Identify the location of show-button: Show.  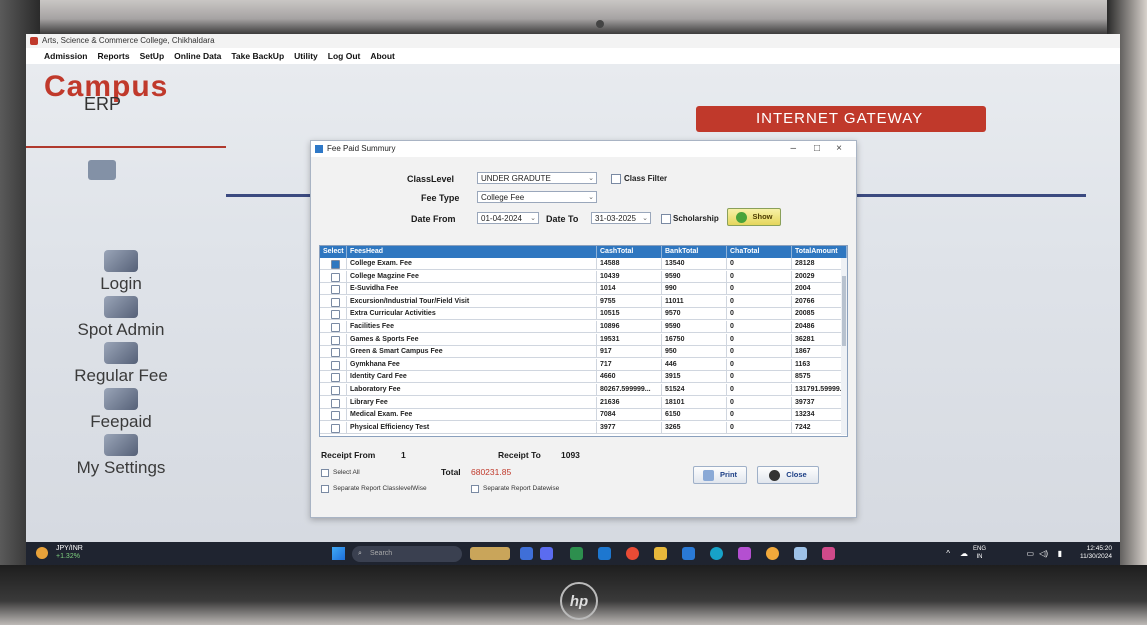
(754, 217).